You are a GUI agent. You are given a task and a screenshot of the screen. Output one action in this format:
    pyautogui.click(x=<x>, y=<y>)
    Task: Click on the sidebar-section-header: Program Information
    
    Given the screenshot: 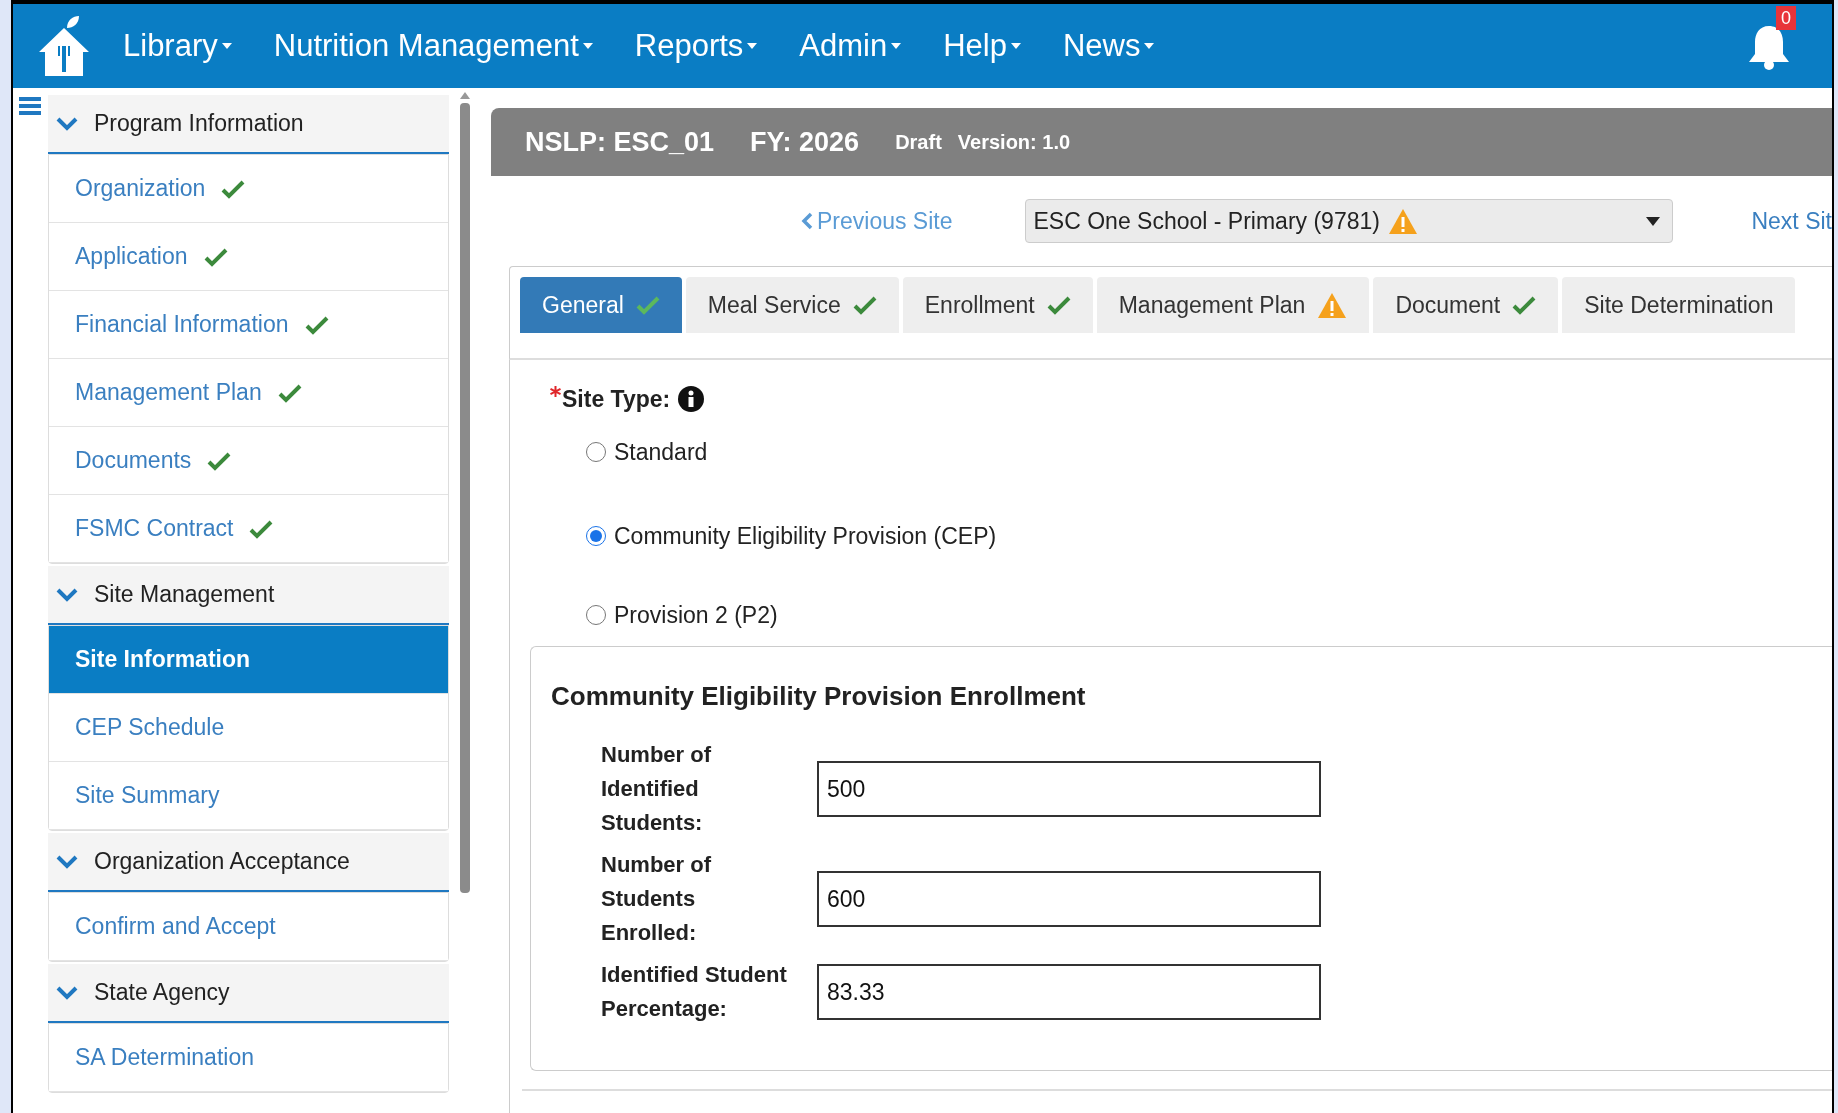 What is the action you would take?
    pyautogui.click(x=248, y=124)
    